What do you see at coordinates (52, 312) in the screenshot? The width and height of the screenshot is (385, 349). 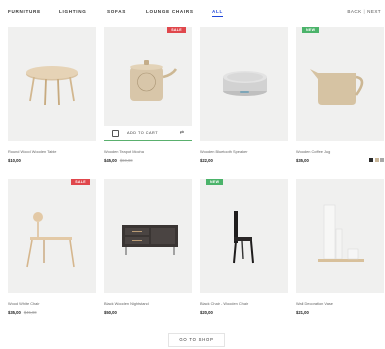 I see `product-price: $35,00 $45,00` at bounding box center [52, 312].